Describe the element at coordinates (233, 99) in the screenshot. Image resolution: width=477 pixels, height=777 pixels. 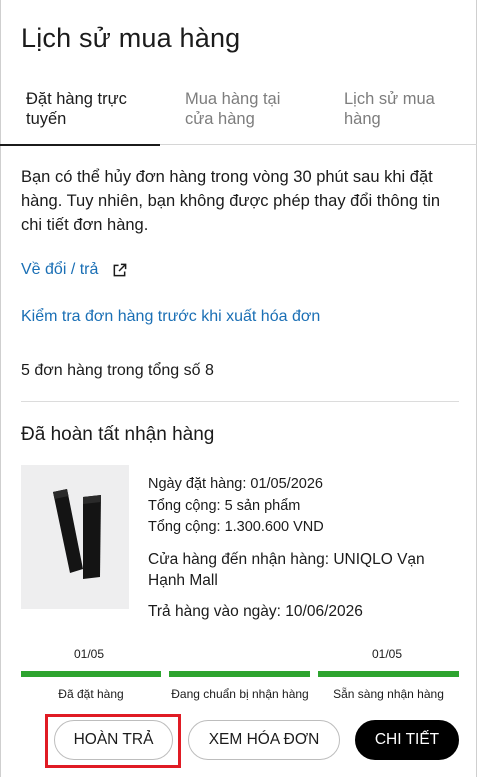
I see `tab-label-line1: Mua hàng tại` at that location.